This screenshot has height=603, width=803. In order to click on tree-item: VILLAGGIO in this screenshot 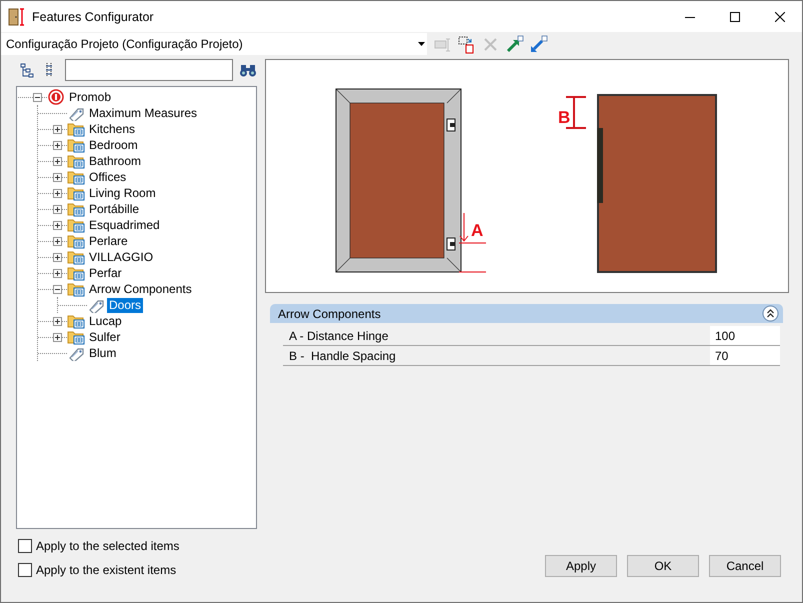, I will do `click(121, 257)`.